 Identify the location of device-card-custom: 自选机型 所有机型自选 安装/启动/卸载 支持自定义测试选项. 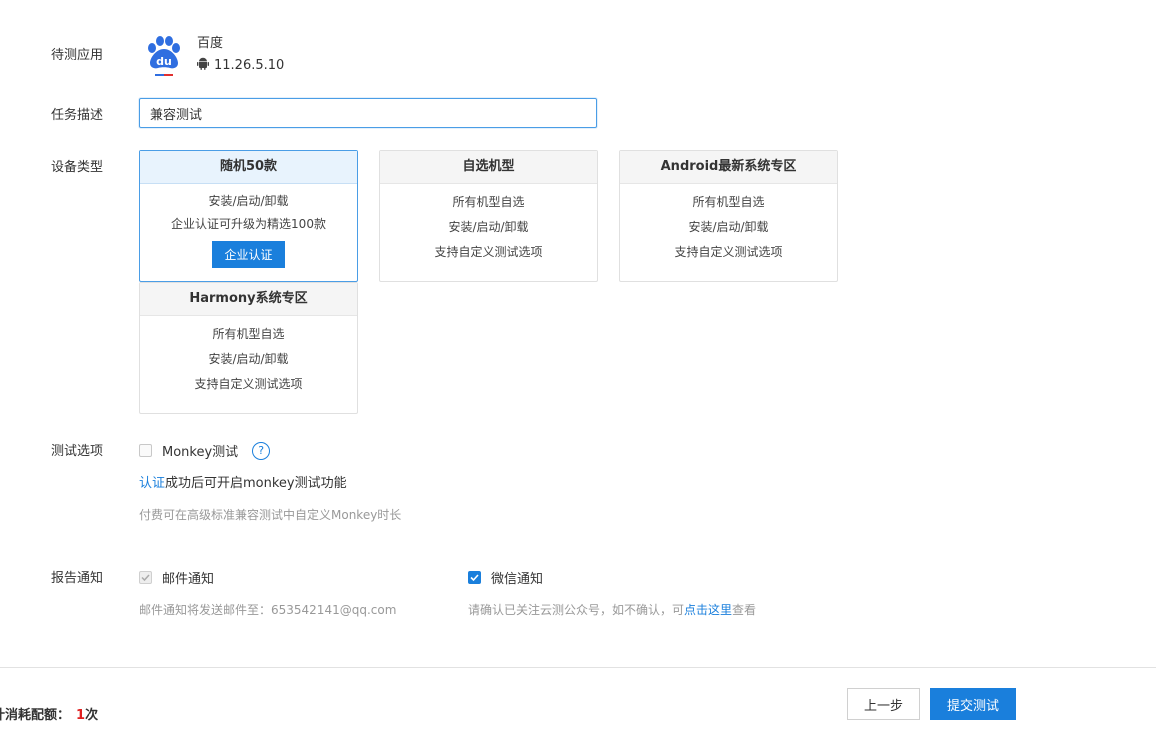
(488, 216).